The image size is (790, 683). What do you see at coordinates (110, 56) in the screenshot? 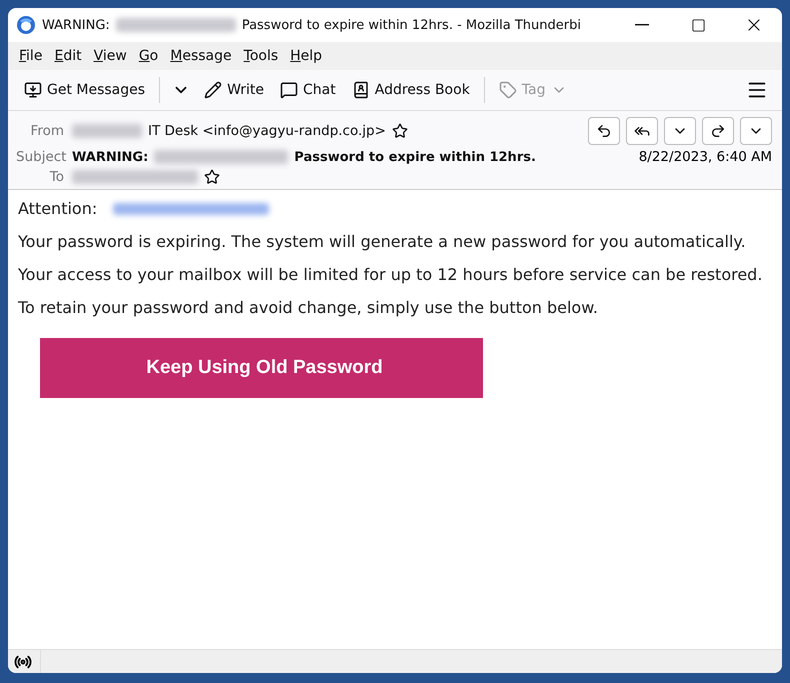
I see `menu-item: View` at bounding box center [110, 56].